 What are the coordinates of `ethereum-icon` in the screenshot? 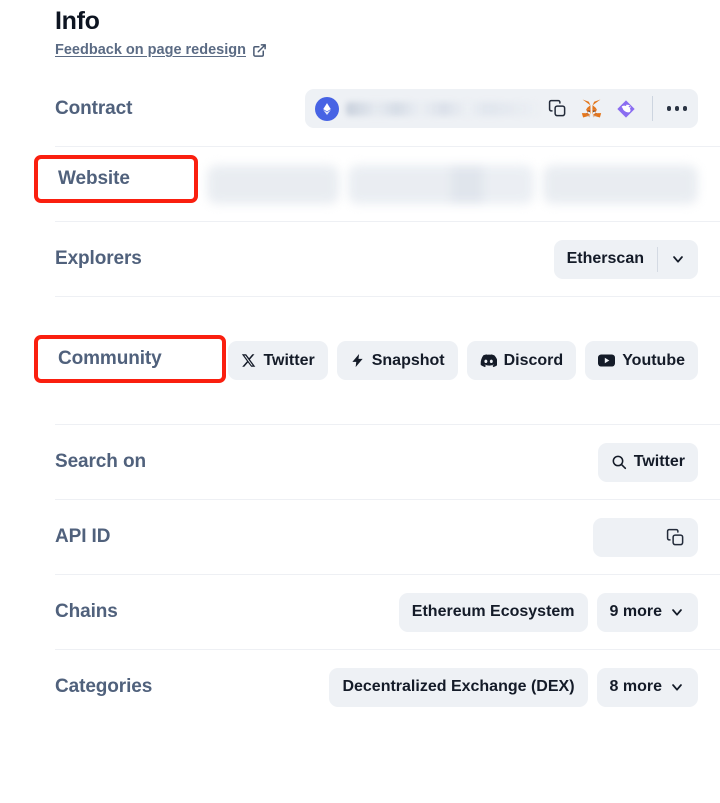 It's located at (327, 108).